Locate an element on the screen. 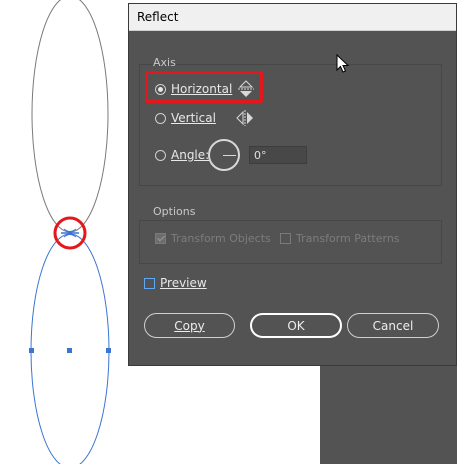 Image resolution: width=457 pixels, height=464 pixels. highlight-box is located at coordinates (204, 87).